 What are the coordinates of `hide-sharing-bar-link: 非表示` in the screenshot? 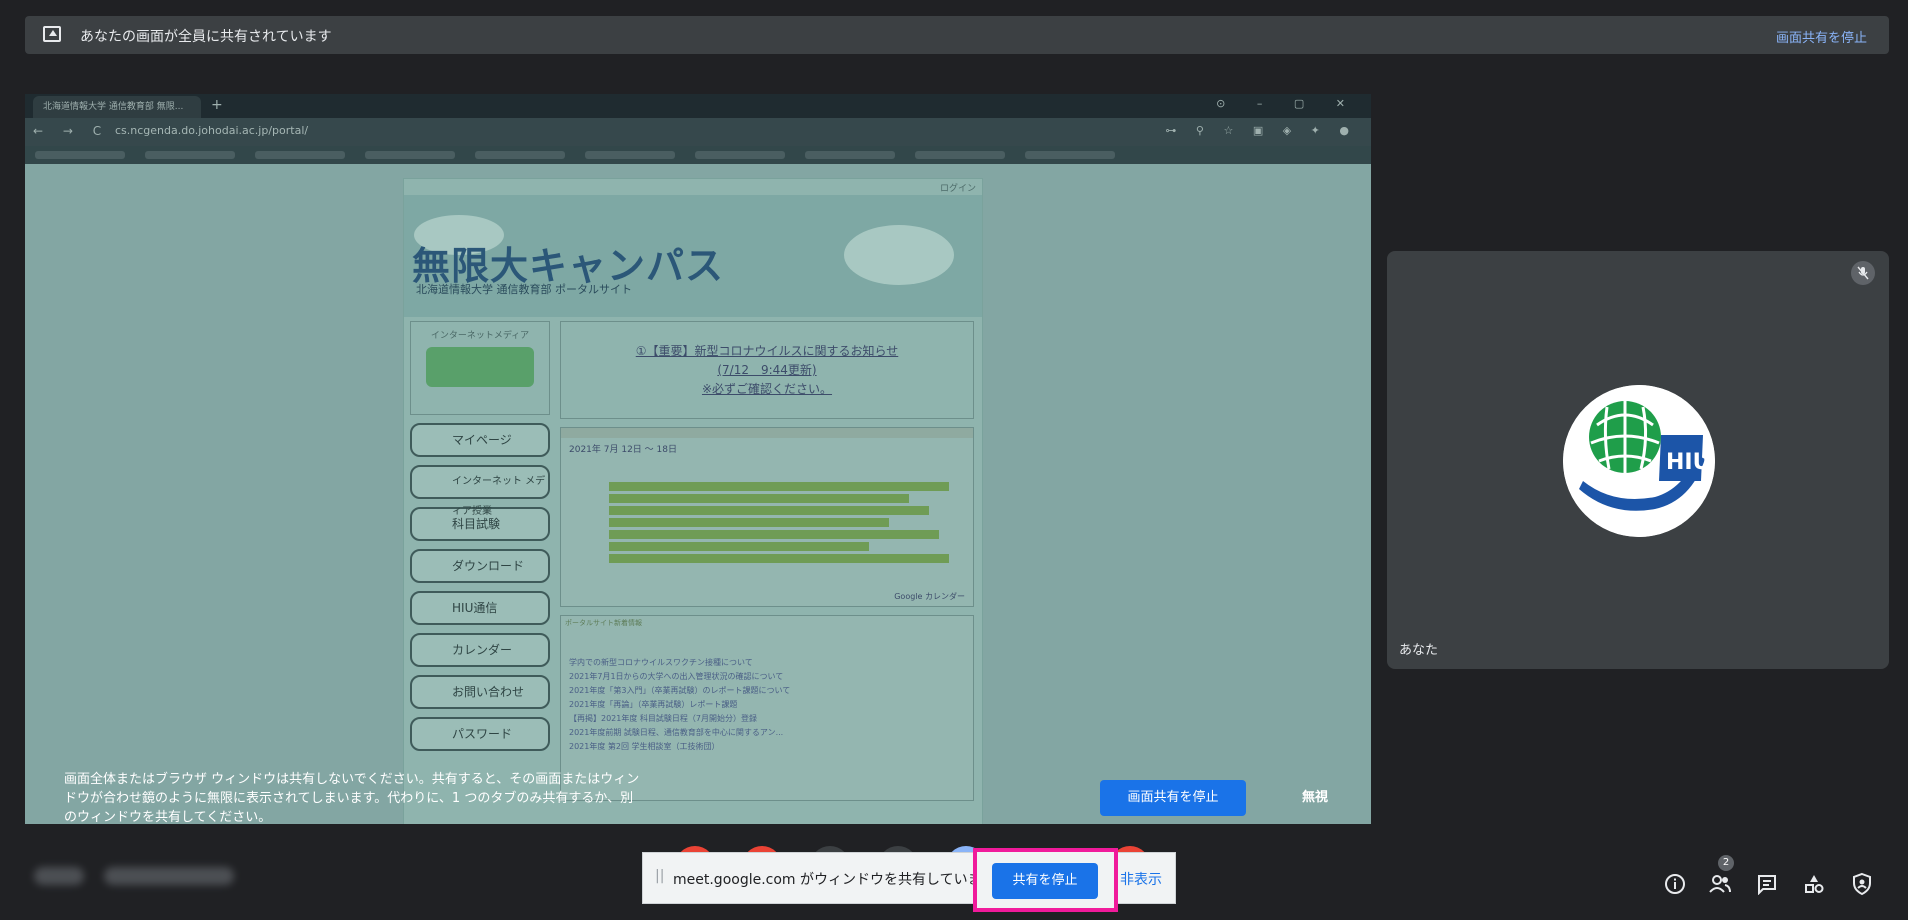 It's located at (1141, 879).